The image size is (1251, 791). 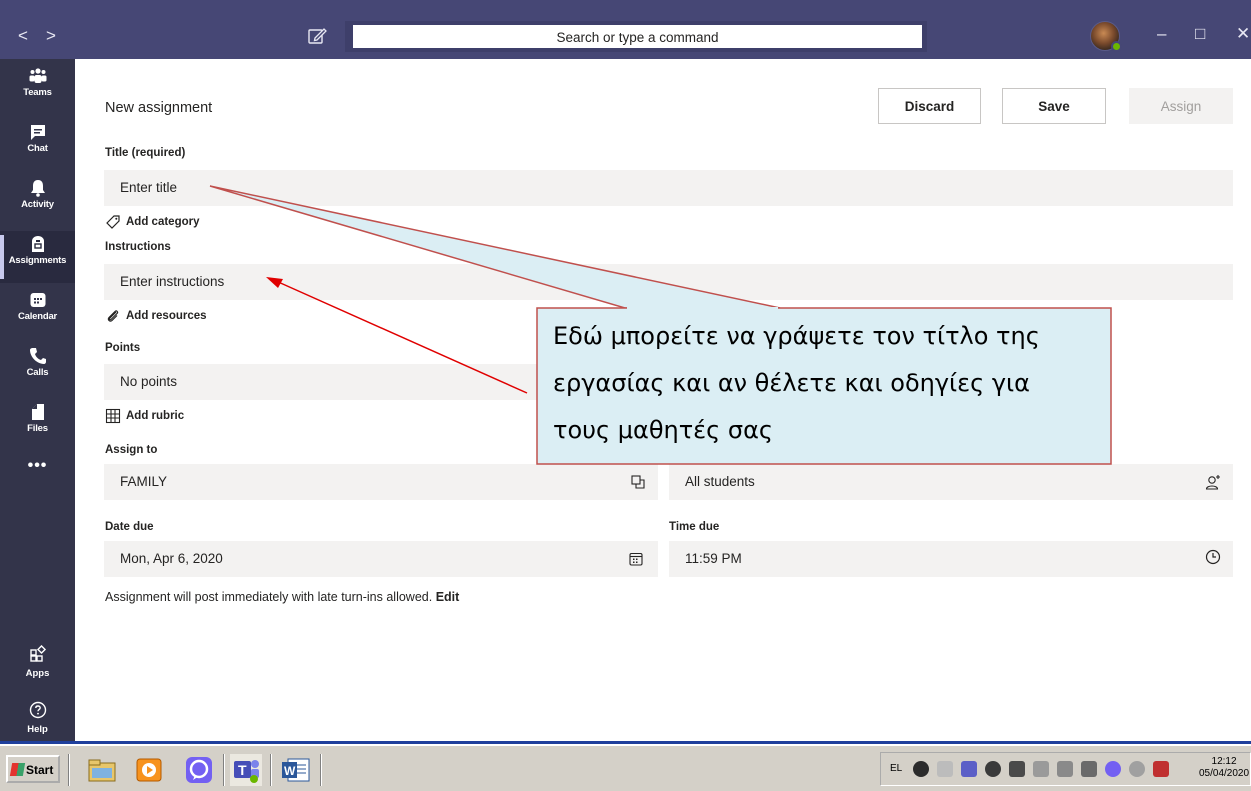 What do you see at coordinates (37, 428) in the screenshot?
I see `rail-label: Files` at bounding box center [37, 428].